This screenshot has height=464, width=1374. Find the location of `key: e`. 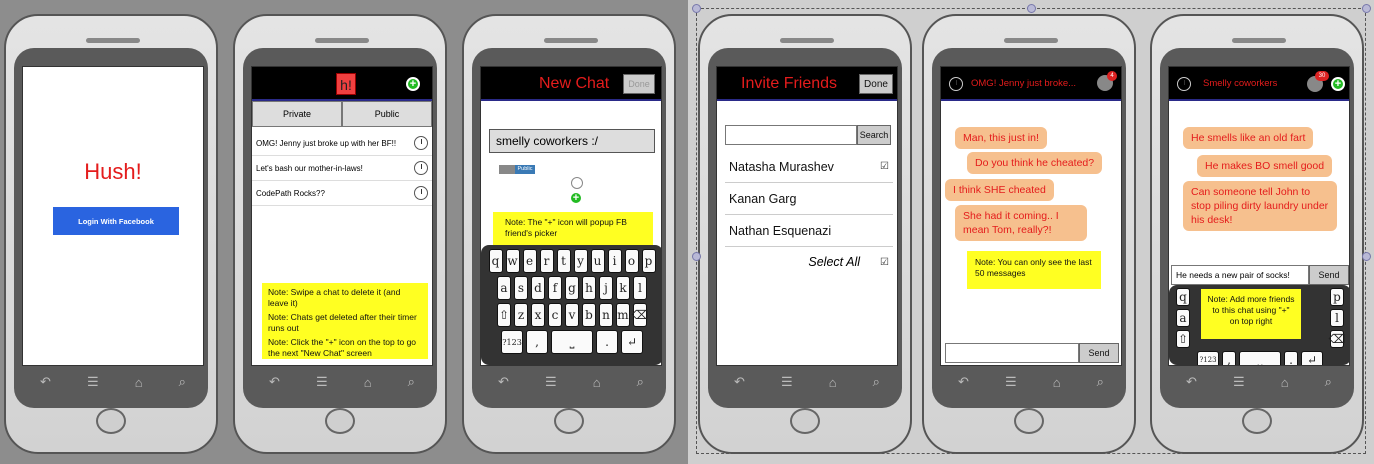

key: e is located at coordinates (529, 261).